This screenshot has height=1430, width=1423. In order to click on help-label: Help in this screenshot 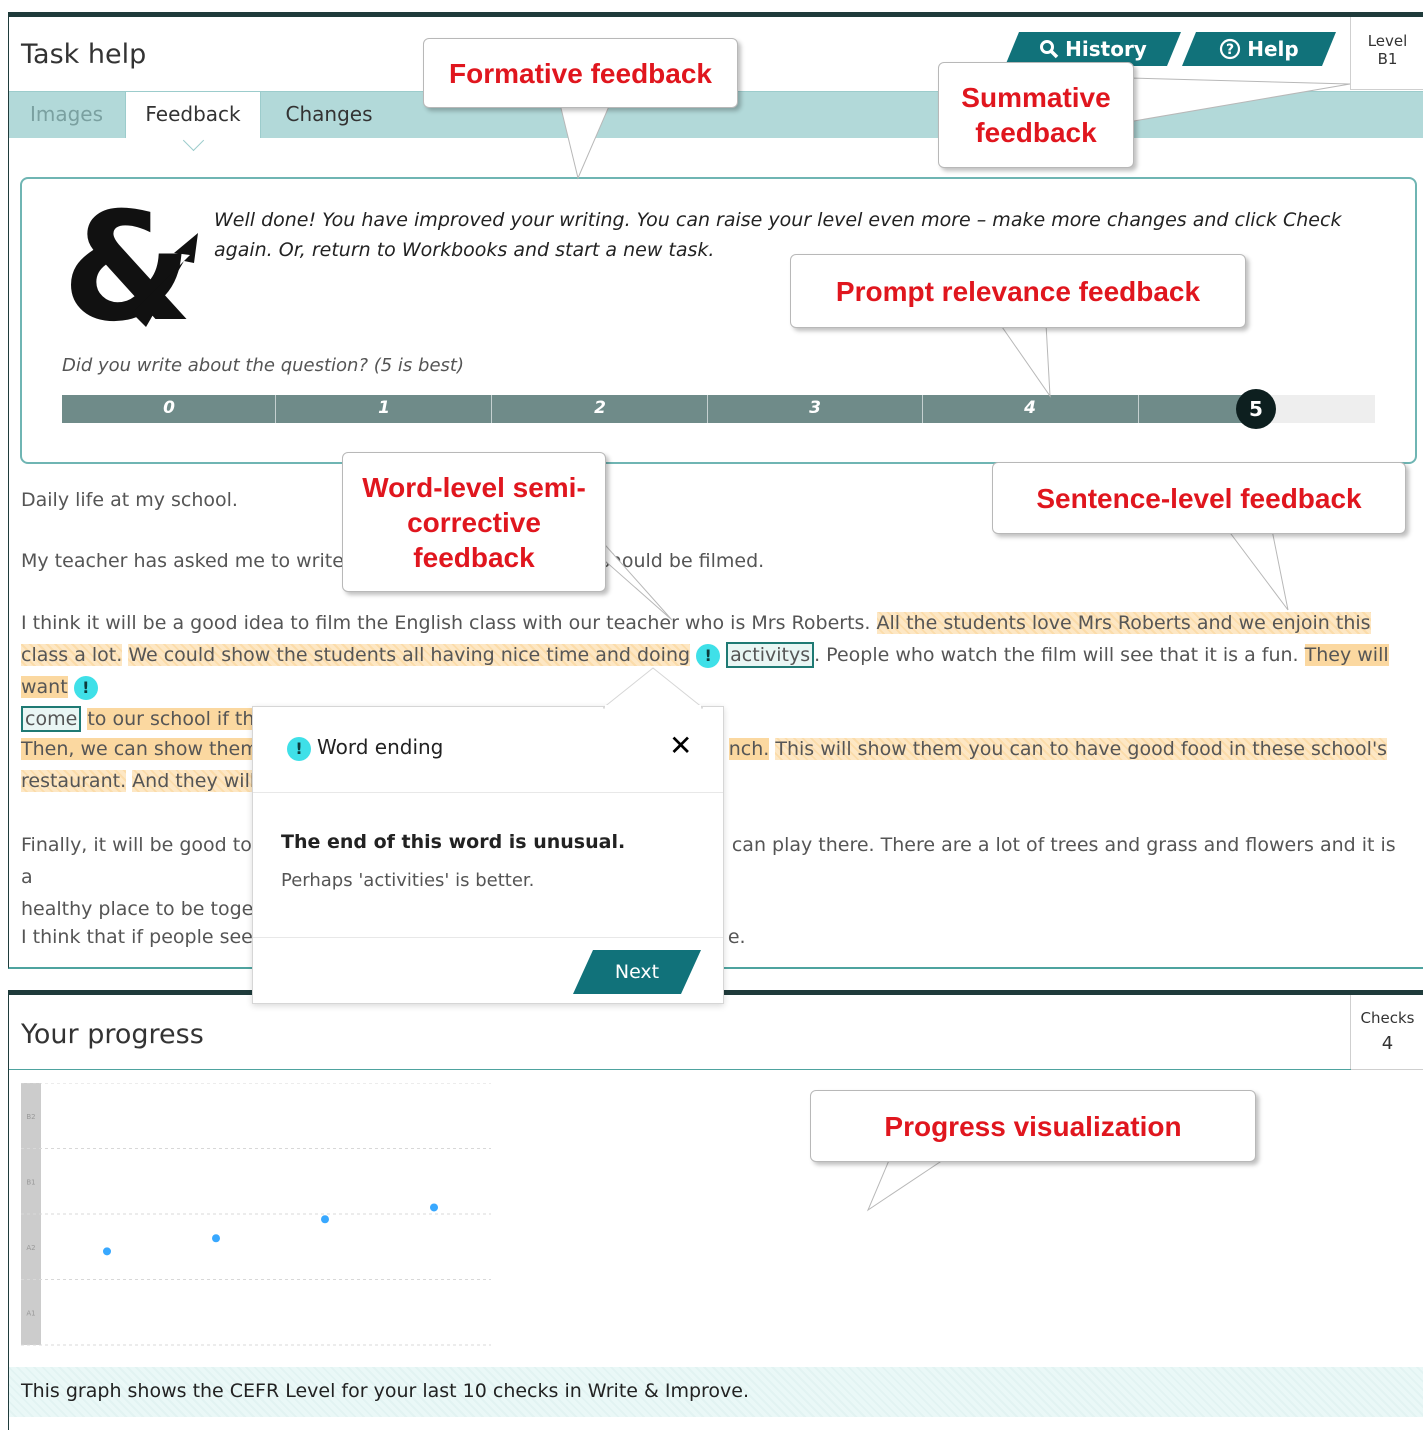, I will do `click(1273, 49)`.